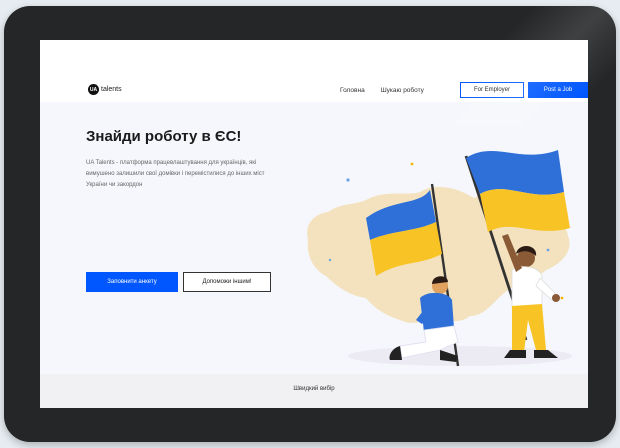 The image size is (620, 448). Describe the element at coordinates (529, 328) in the screenshot. I see `right-person-legs` at that location.